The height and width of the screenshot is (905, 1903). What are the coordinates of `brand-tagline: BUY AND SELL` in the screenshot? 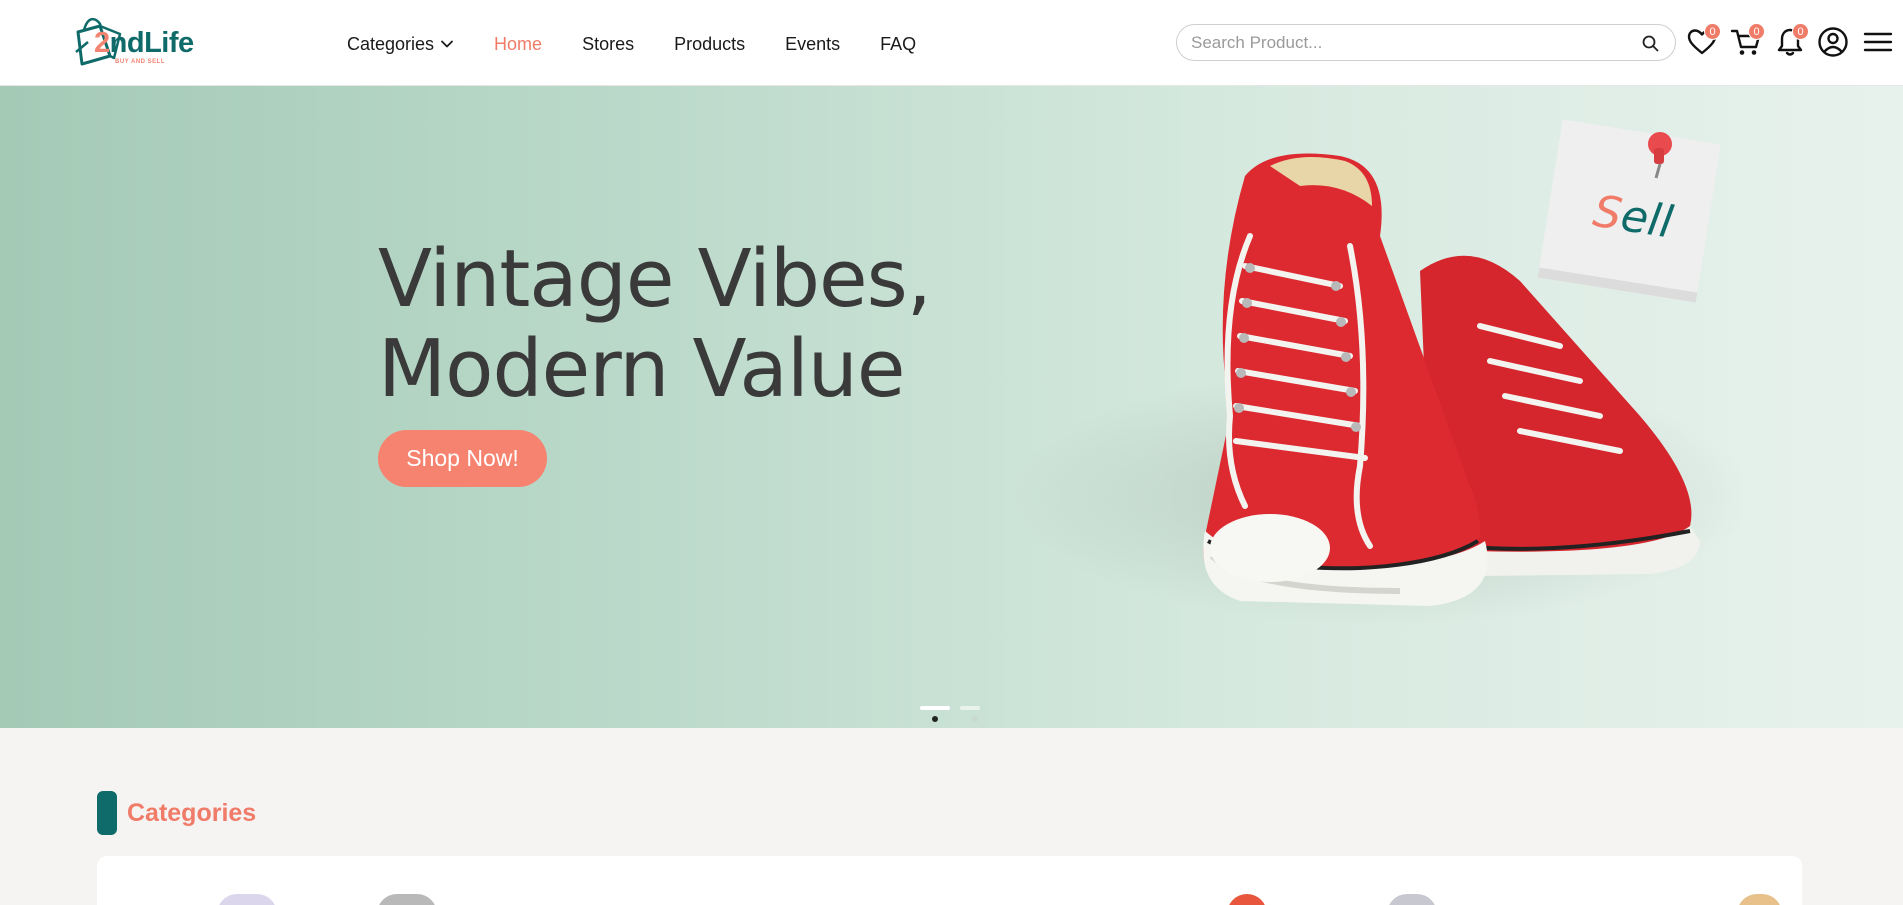 It's located at (140, 62).